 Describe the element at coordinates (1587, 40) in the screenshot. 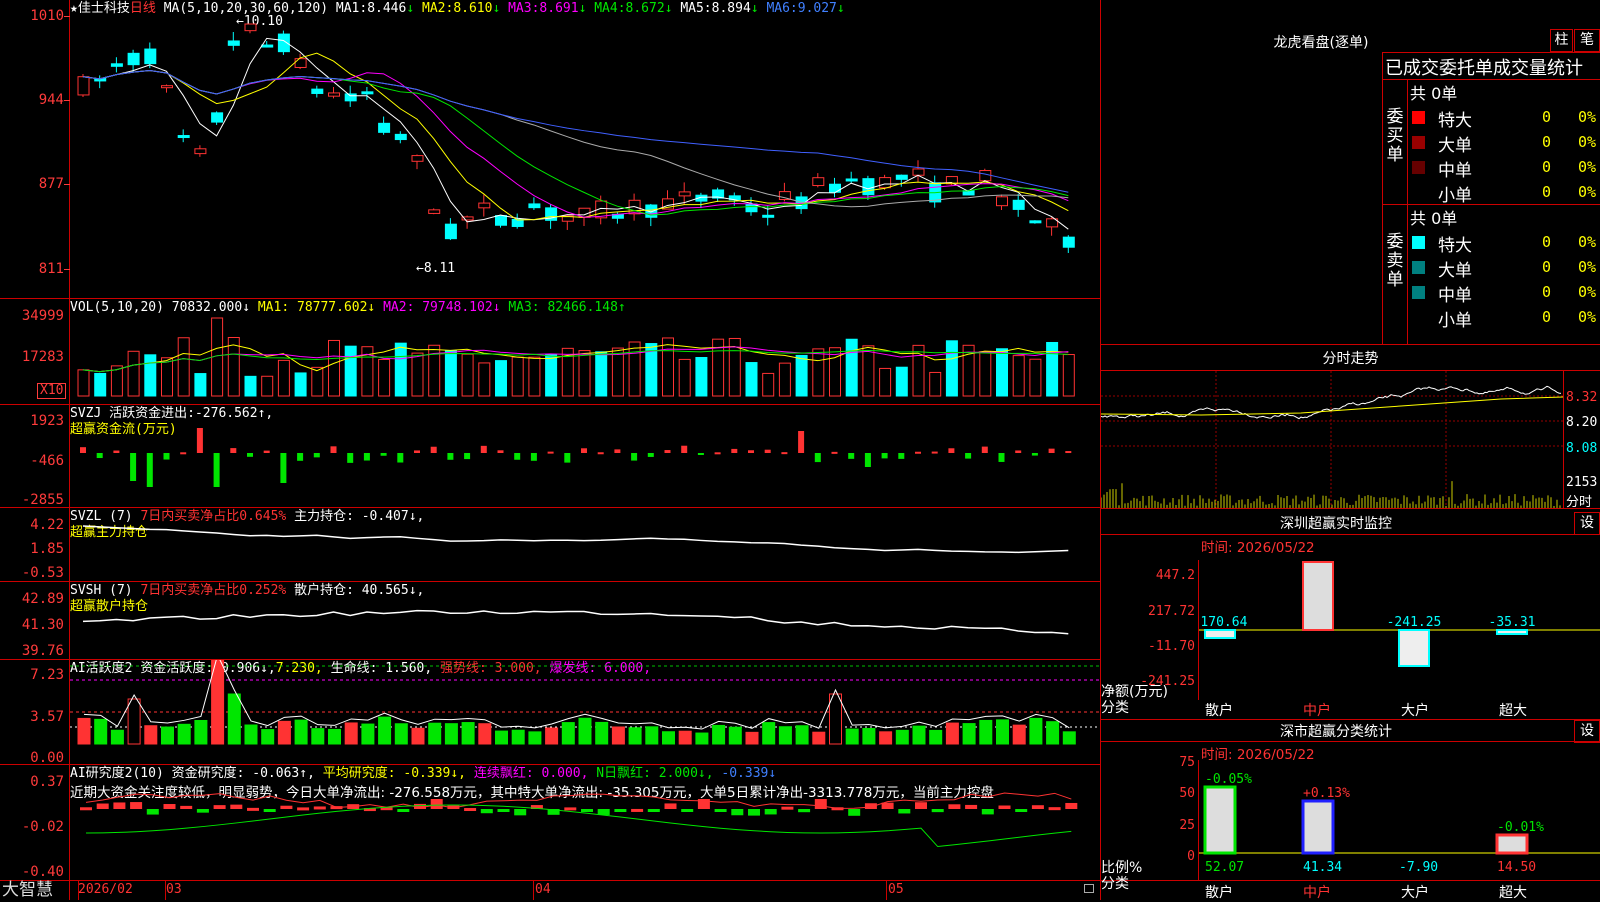

I see `tick-mode-button: 笔` at that location.